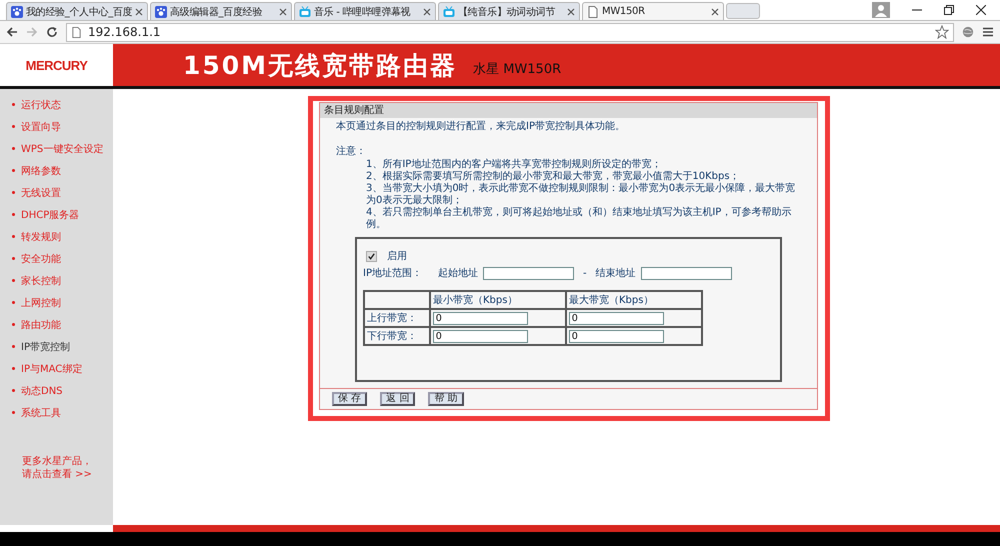 This screenshot has height=546, width=1000. I want to click on column-header: 最大带宽（Kbps）, so click(634, 300).